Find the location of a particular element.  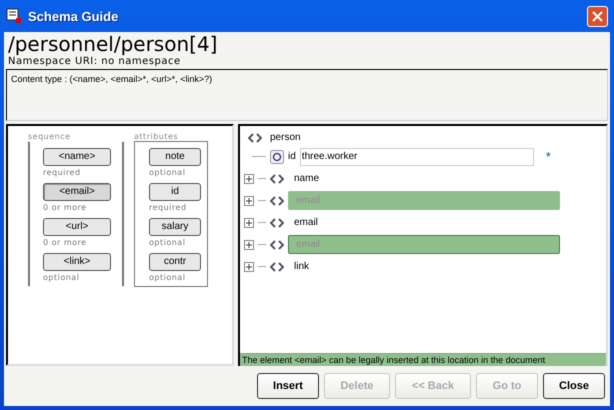

dialog-button: Close is located at coordinates (574, 386).